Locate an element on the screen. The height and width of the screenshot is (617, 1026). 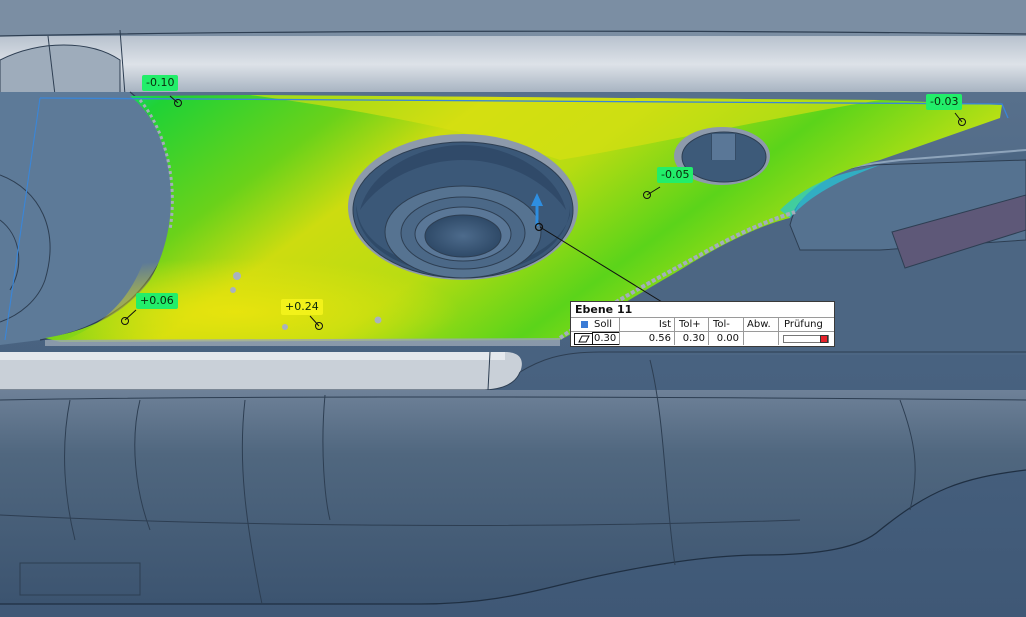
header-tol-minus: Tol- is located at coordinates (721, 324).